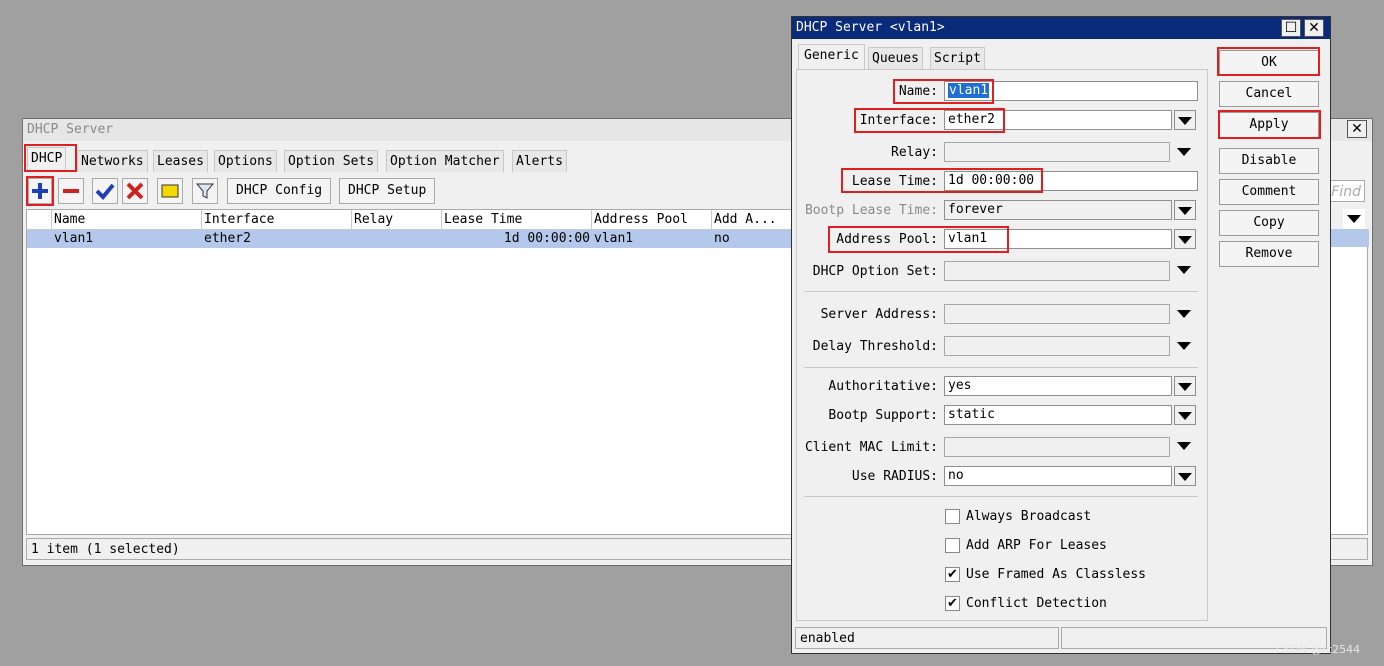 The image size is (1384, 666). What do you see at coordinates (1269, 254) in the screenshot?
I see `remove-button: Remove` at bounding box center [1269, 254].